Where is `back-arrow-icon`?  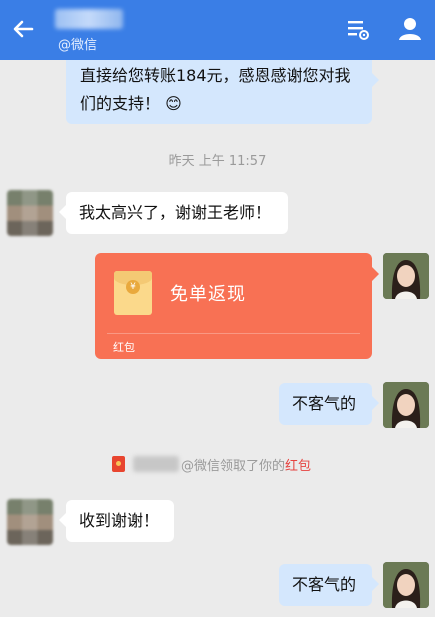
back-arrow-icon is located at coordinates (23, 29).